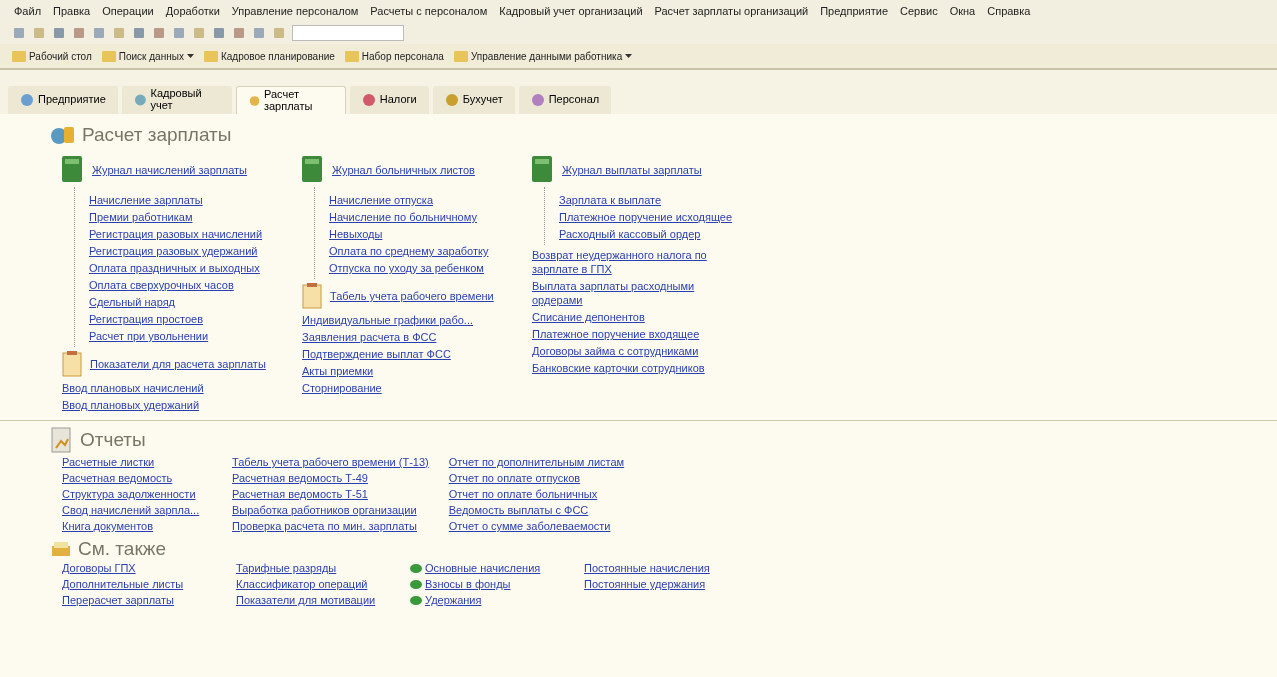 This screenshot has height=677, width=1277. What do you see at coordinates (146, 200) in the screenshot?
I see `document-link: Начисление зарплаты` at bounding box center [146, 200].